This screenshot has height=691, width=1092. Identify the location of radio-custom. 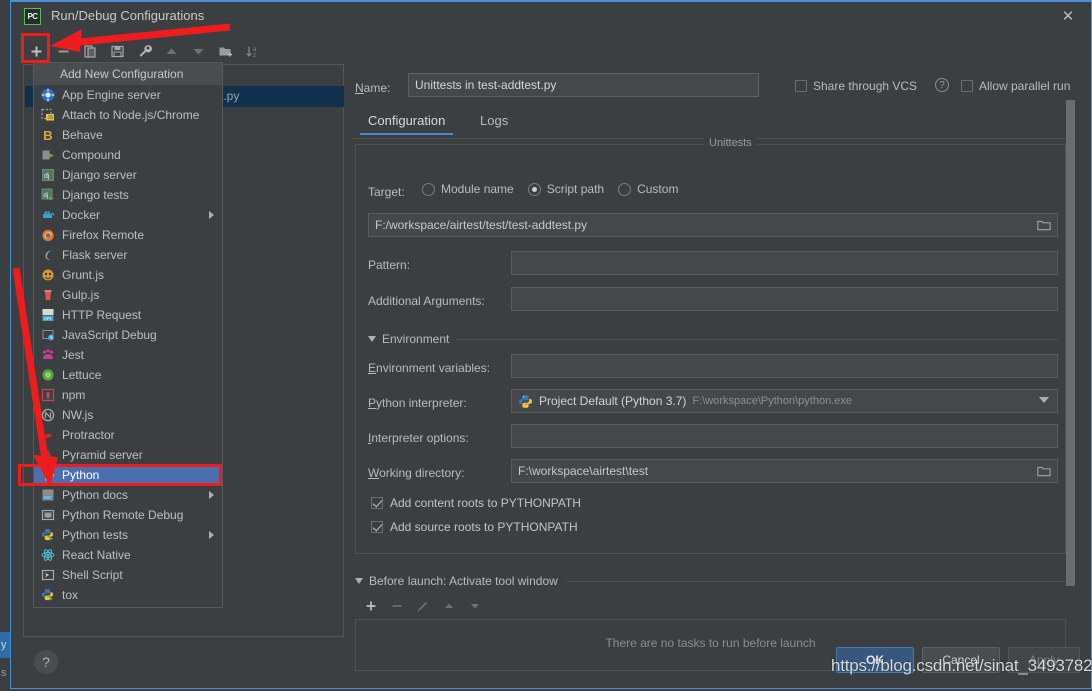
(625, 189).